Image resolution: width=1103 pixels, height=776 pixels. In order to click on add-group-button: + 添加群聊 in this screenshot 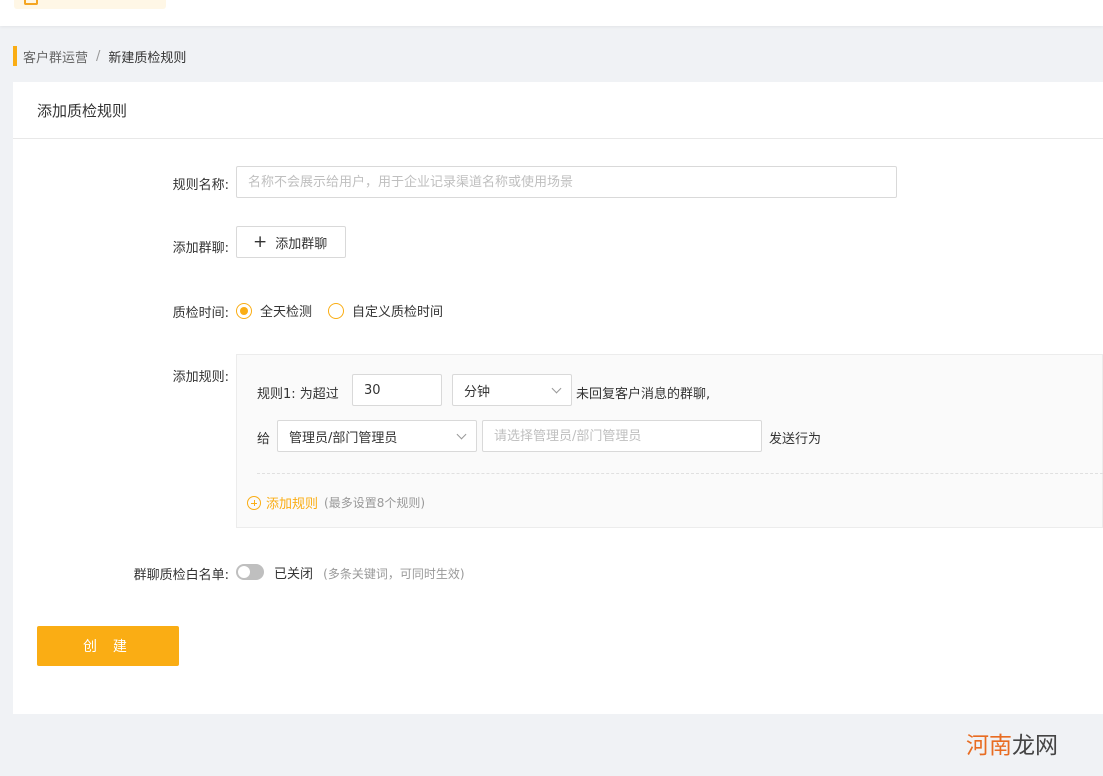, I will do `click(291, 242)`.